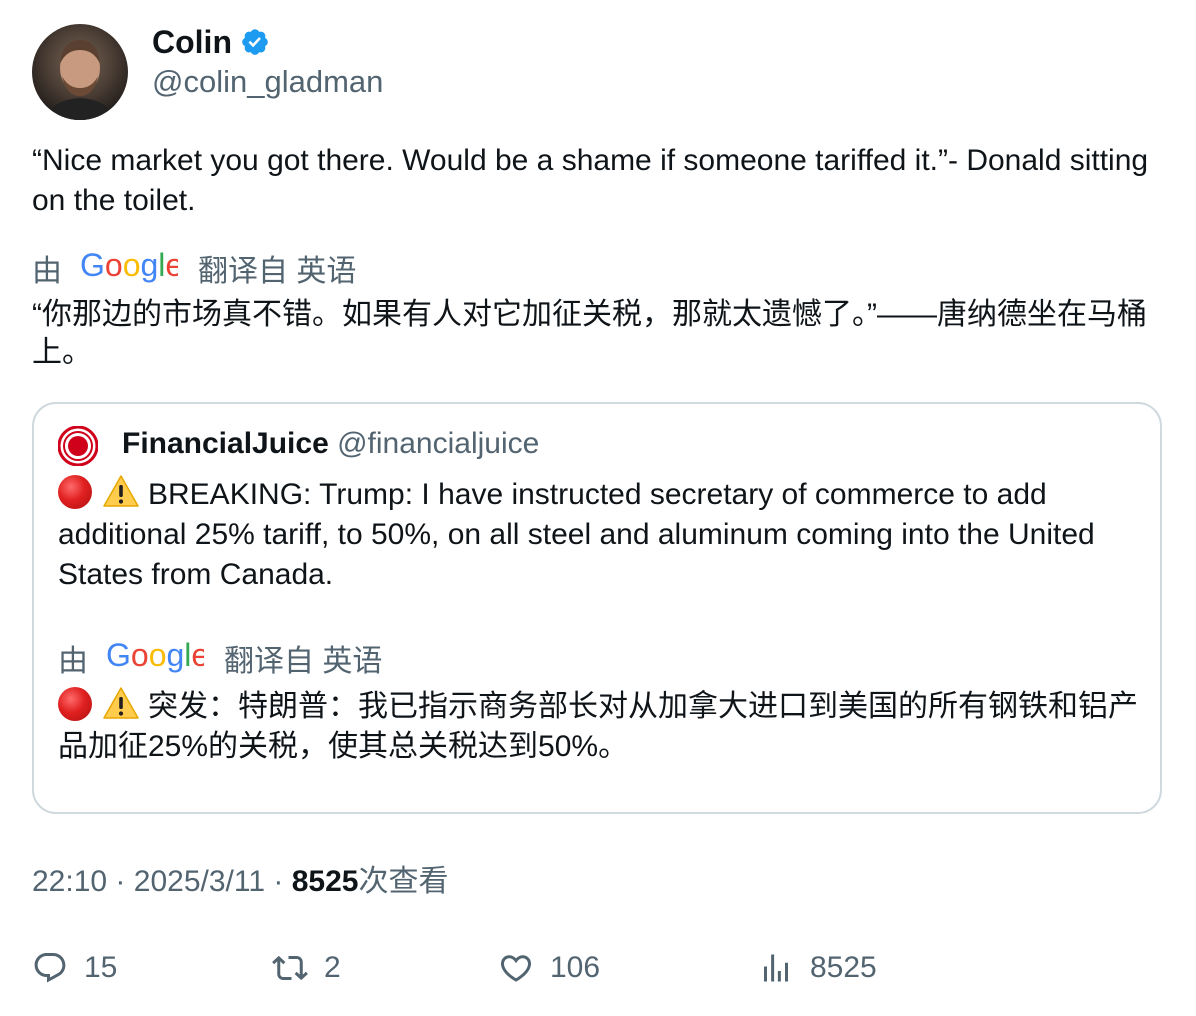 The height and width of the screenshot is (1016, 1196). Describe the element at coordinates (199, 881) in the screenshot. I see `tweet-date: 2025/3/11` at that location.